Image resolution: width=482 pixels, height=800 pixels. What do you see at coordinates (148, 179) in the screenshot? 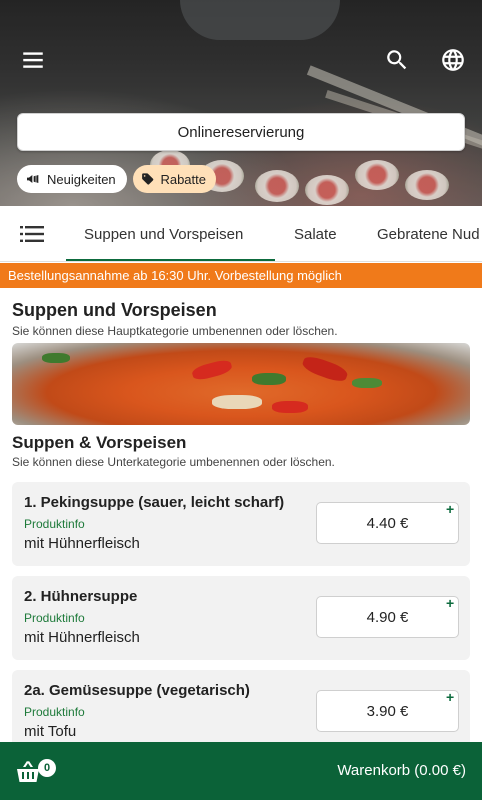
I see `tag-icon` at bounding box center [148, 179].